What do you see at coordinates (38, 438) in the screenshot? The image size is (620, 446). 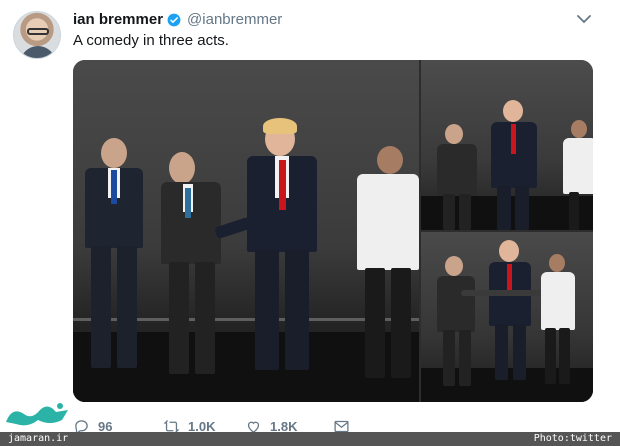 I see `footer-site: jamaran.ir` at bounding box center [38, 438].